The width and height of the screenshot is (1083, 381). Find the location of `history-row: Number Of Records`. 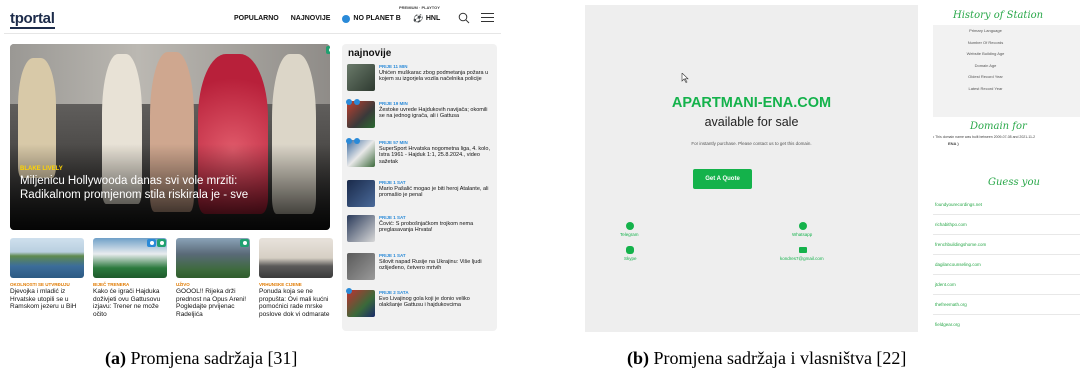

history-row: Number Of Records is located at coordinates (985, 42).